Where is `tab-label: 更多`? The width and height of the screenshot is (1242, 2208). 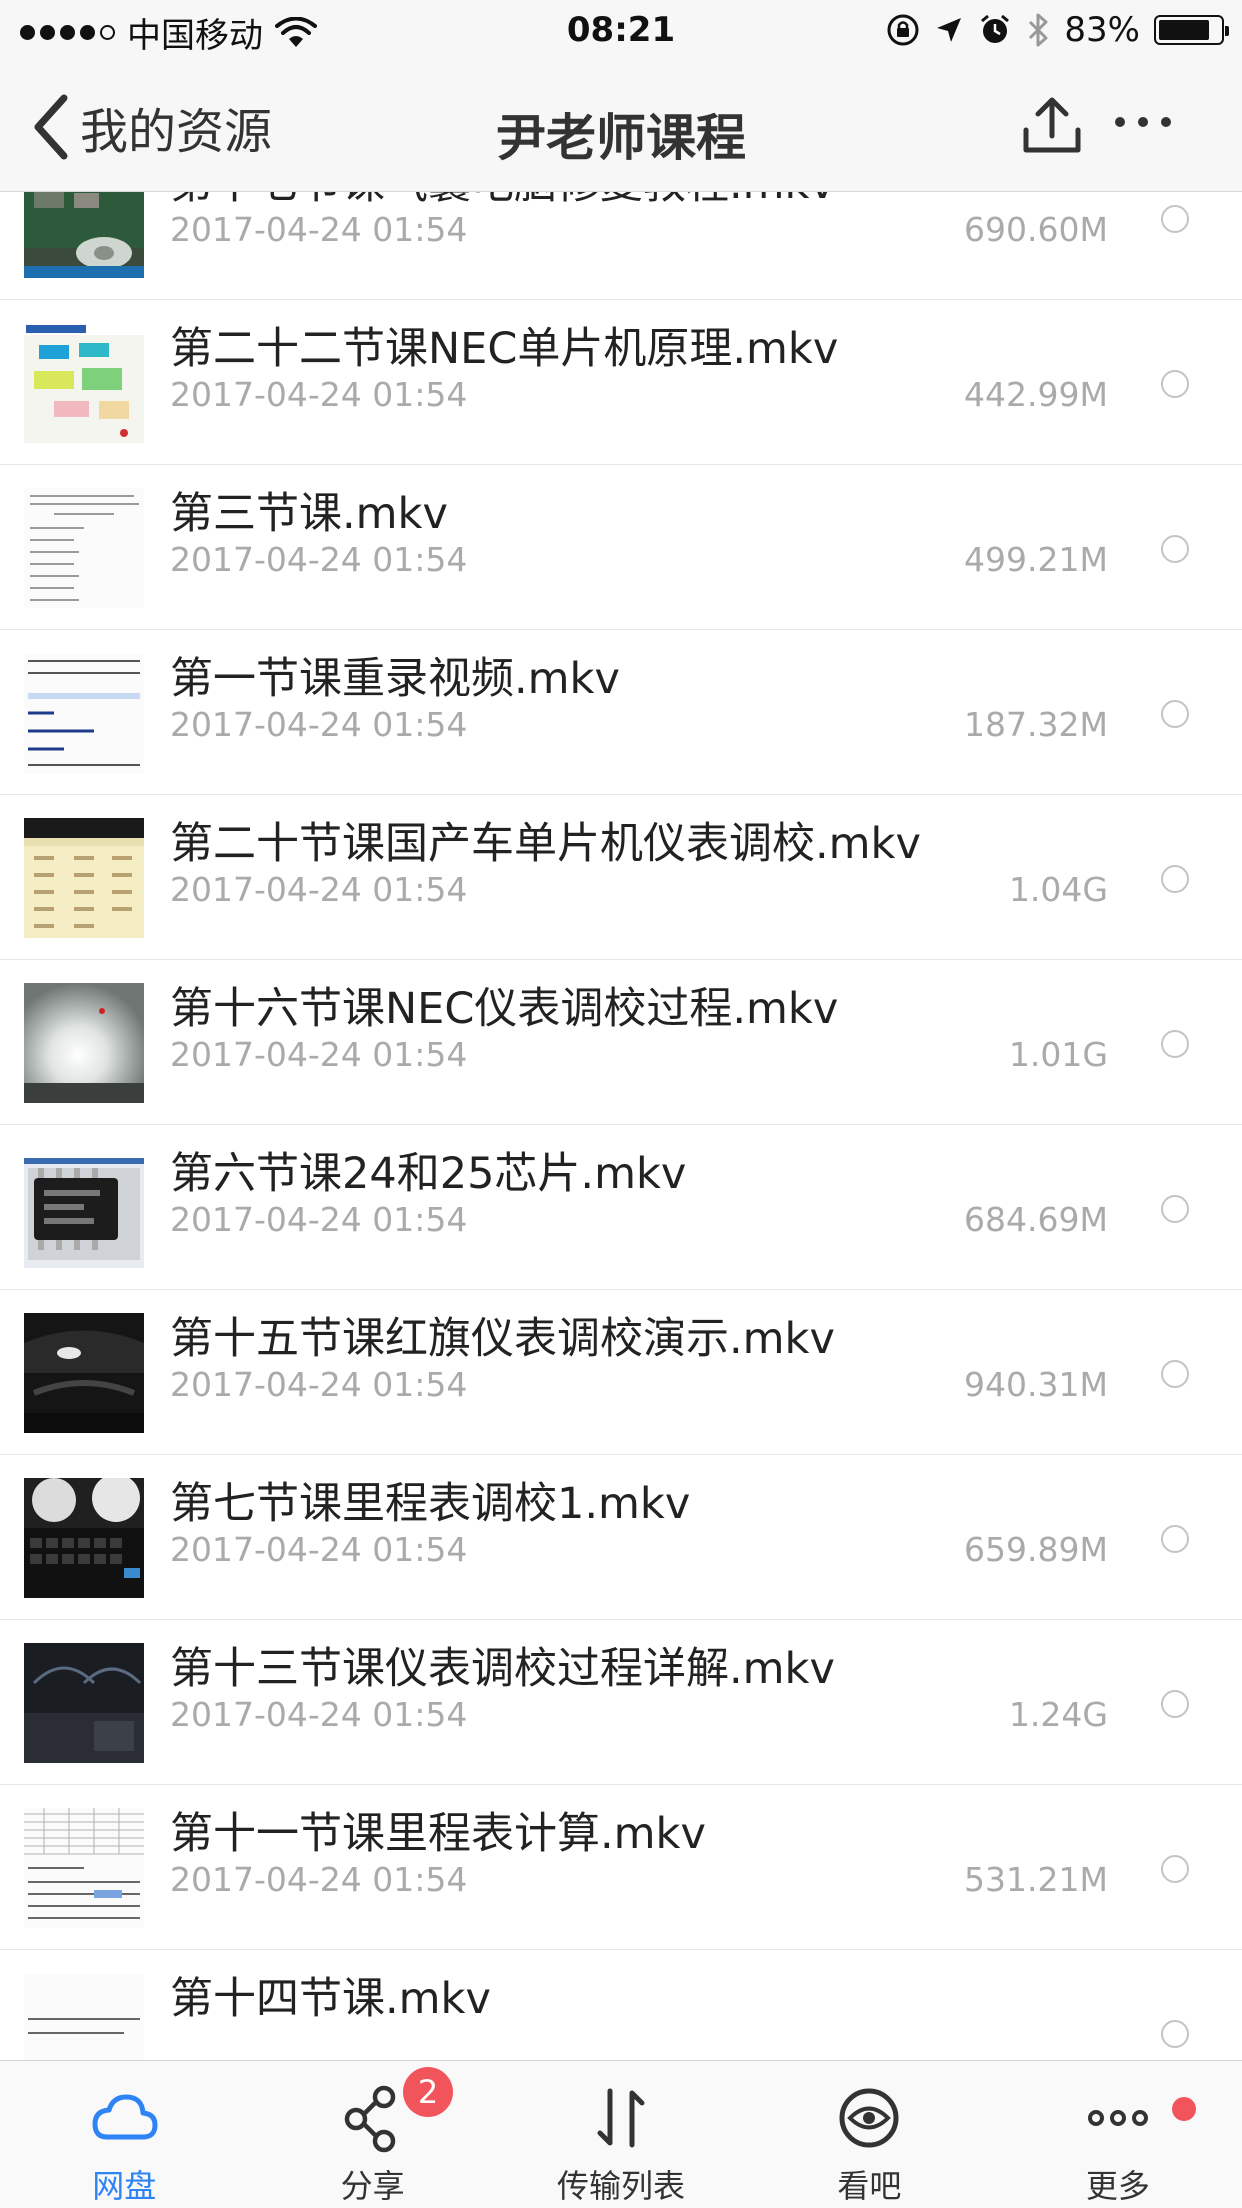 tab-label: 更多 is located at coordinates (1117, 2186).